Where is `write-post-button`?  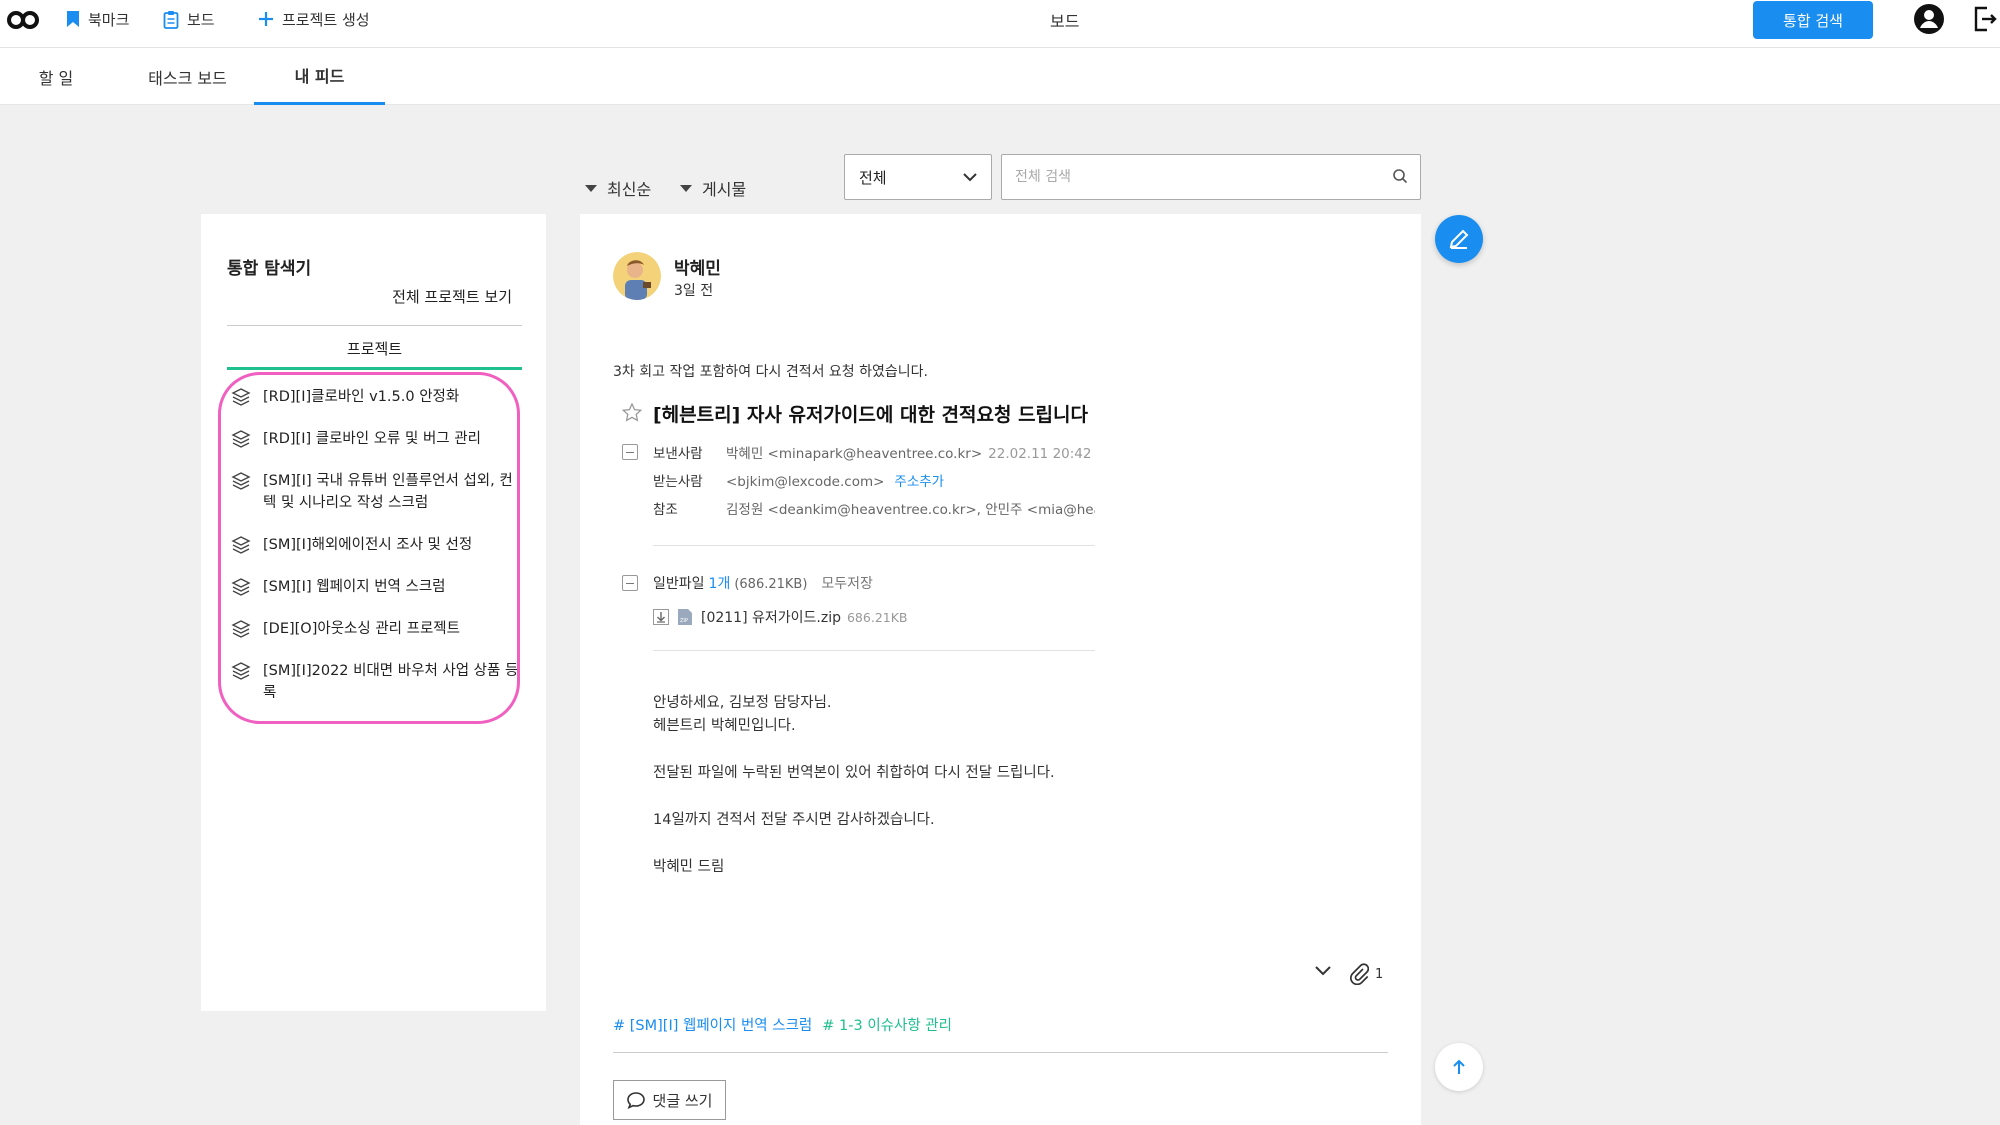
write-post-button is located at coordinates (1459, 239).